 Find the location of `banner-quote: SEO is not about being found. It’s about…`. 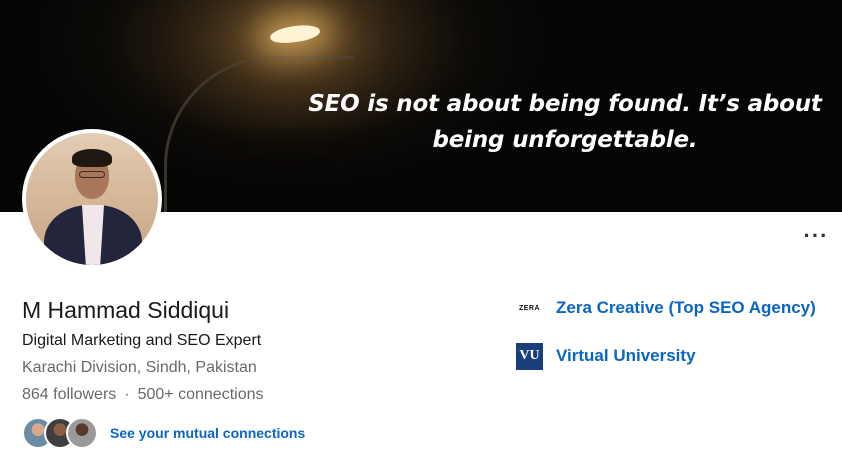

banner-quote: SEO is not about being found. It’s about… is located at coordinates (565, 122).